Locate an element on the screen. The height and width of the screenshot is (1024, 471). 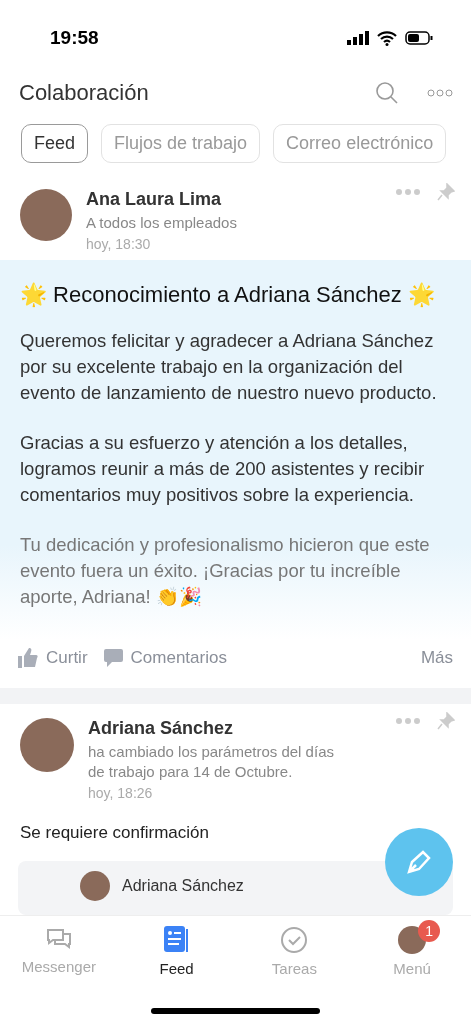
more-link: Más is located at coordinates (436, 658).